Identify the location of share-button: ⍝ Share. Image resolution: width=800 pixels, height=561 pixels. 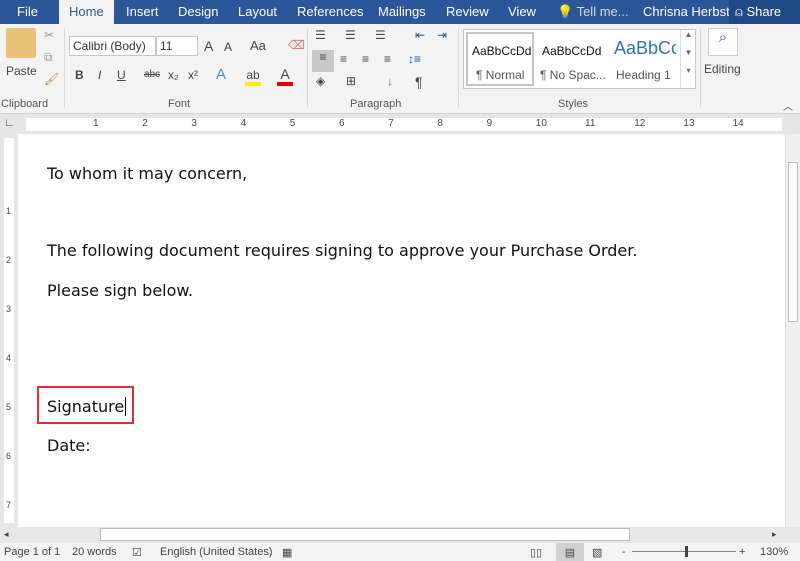
(764, 12).